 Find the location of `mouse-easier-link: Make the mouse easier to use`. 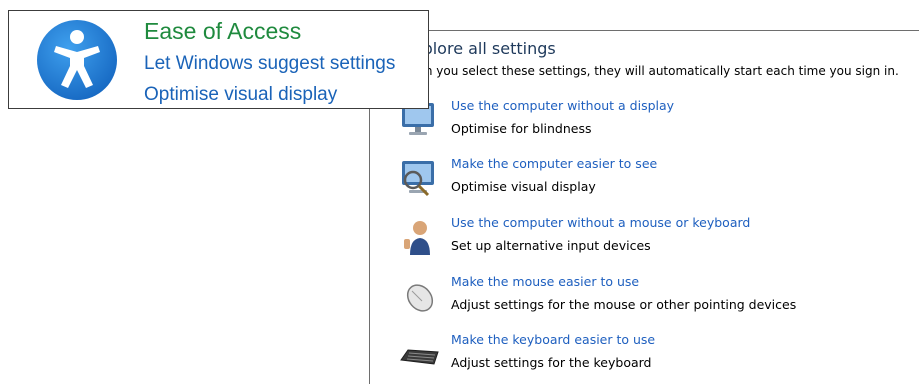

mouse-easier-link: Make the mouse easier to use is located at coordinates (545, 281).